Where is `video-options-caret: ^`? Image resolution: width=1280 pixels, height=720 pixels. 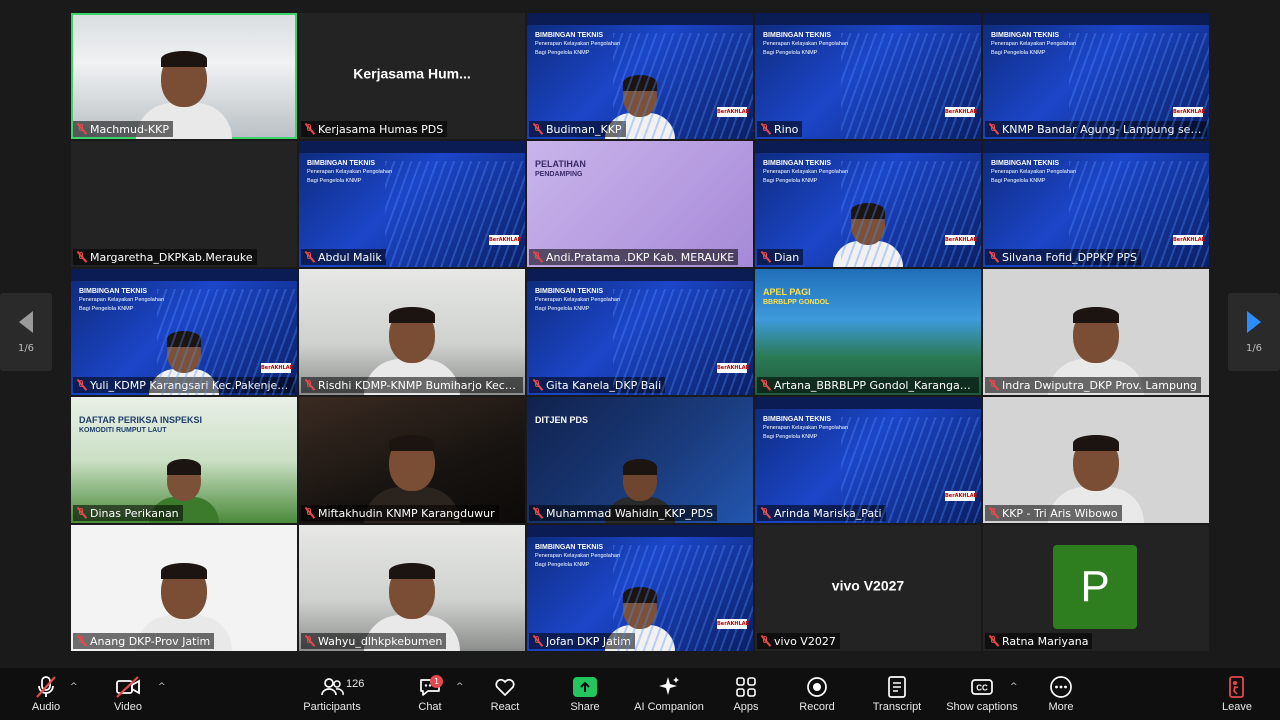
video-options-caret: ^ is located at coordinates (162, 687).